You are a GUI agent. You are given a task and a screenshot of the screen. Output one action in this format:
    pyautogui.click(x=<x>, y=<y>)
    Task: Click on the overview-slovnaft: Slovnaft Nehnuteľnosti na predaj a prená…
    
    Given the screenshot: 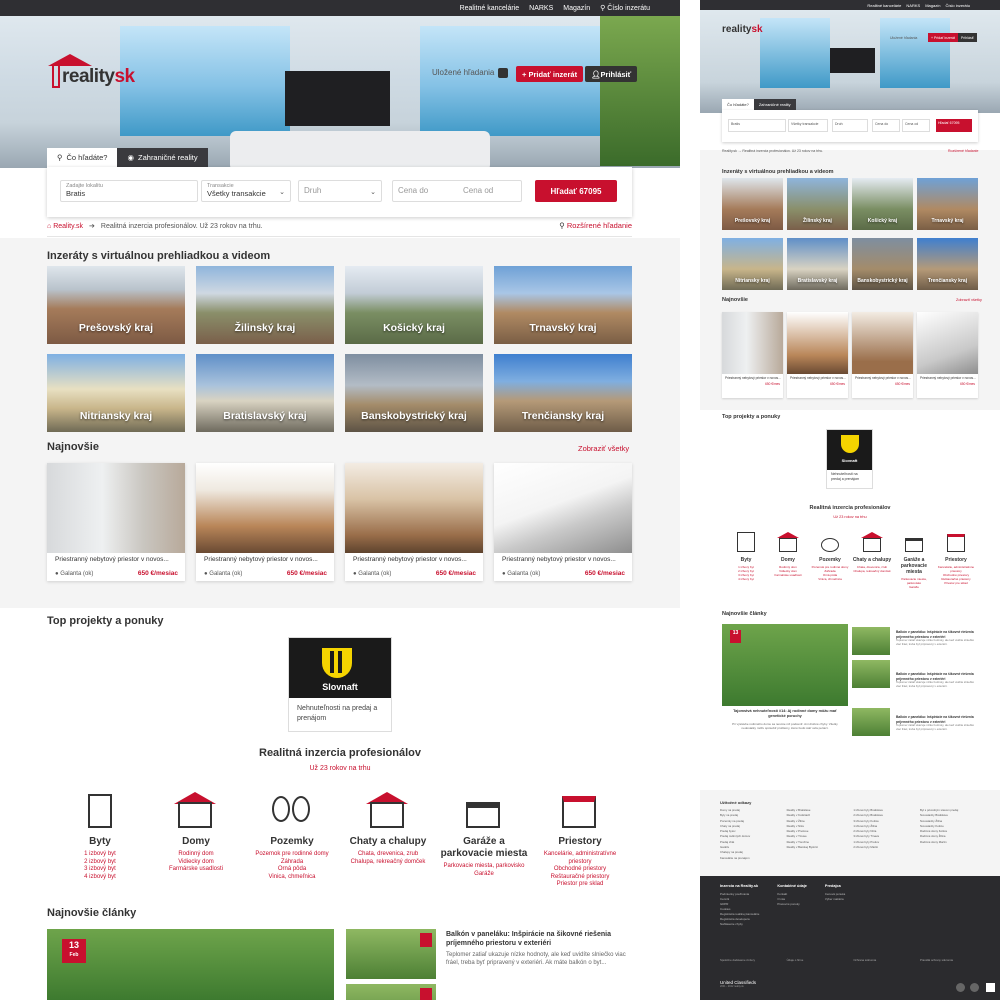 What is the action you would take?
    pyautogui.click(x=849, y=459)
    